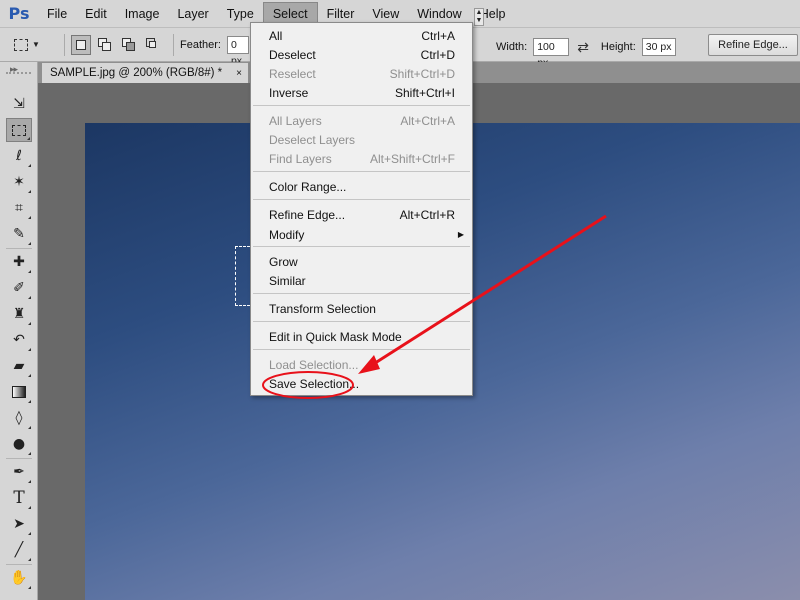 This screenshot has width=800, height=600. Describe the element at coordinates (19, 472) in the screenshot. I see `pen-icon: ✒` at that location.